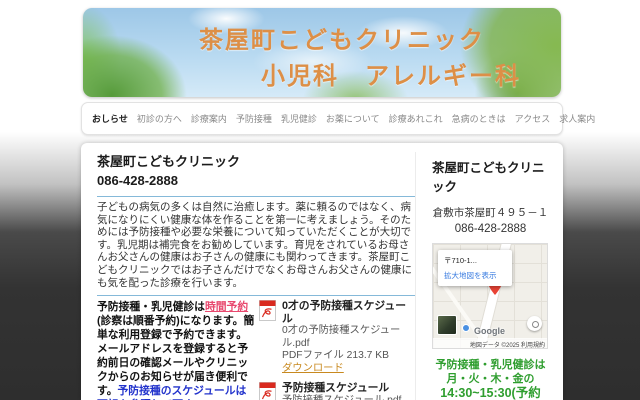 This screenshot has height=400, width=640. What do you see at coordinates (336, 356) in the screenshot?
I see `pdf-meta: PDFファイル 213.7 KB` at bounding box center [336, 356].